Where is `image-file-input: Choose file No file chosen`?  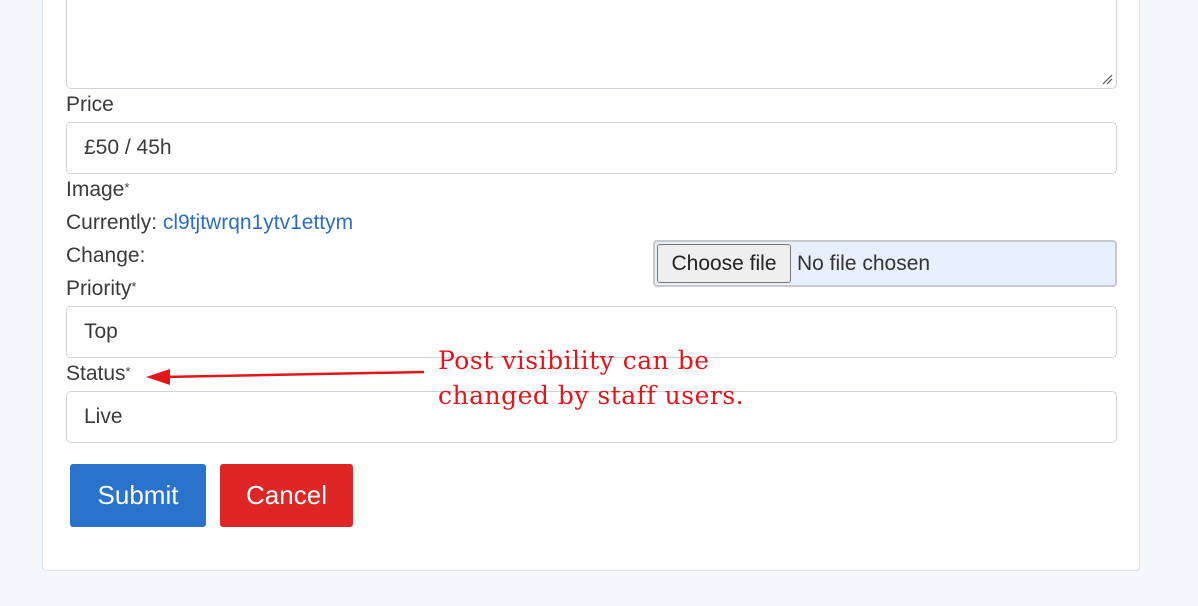 image-file-input: Choose file No file chosen is located at coordinates (885, 263).